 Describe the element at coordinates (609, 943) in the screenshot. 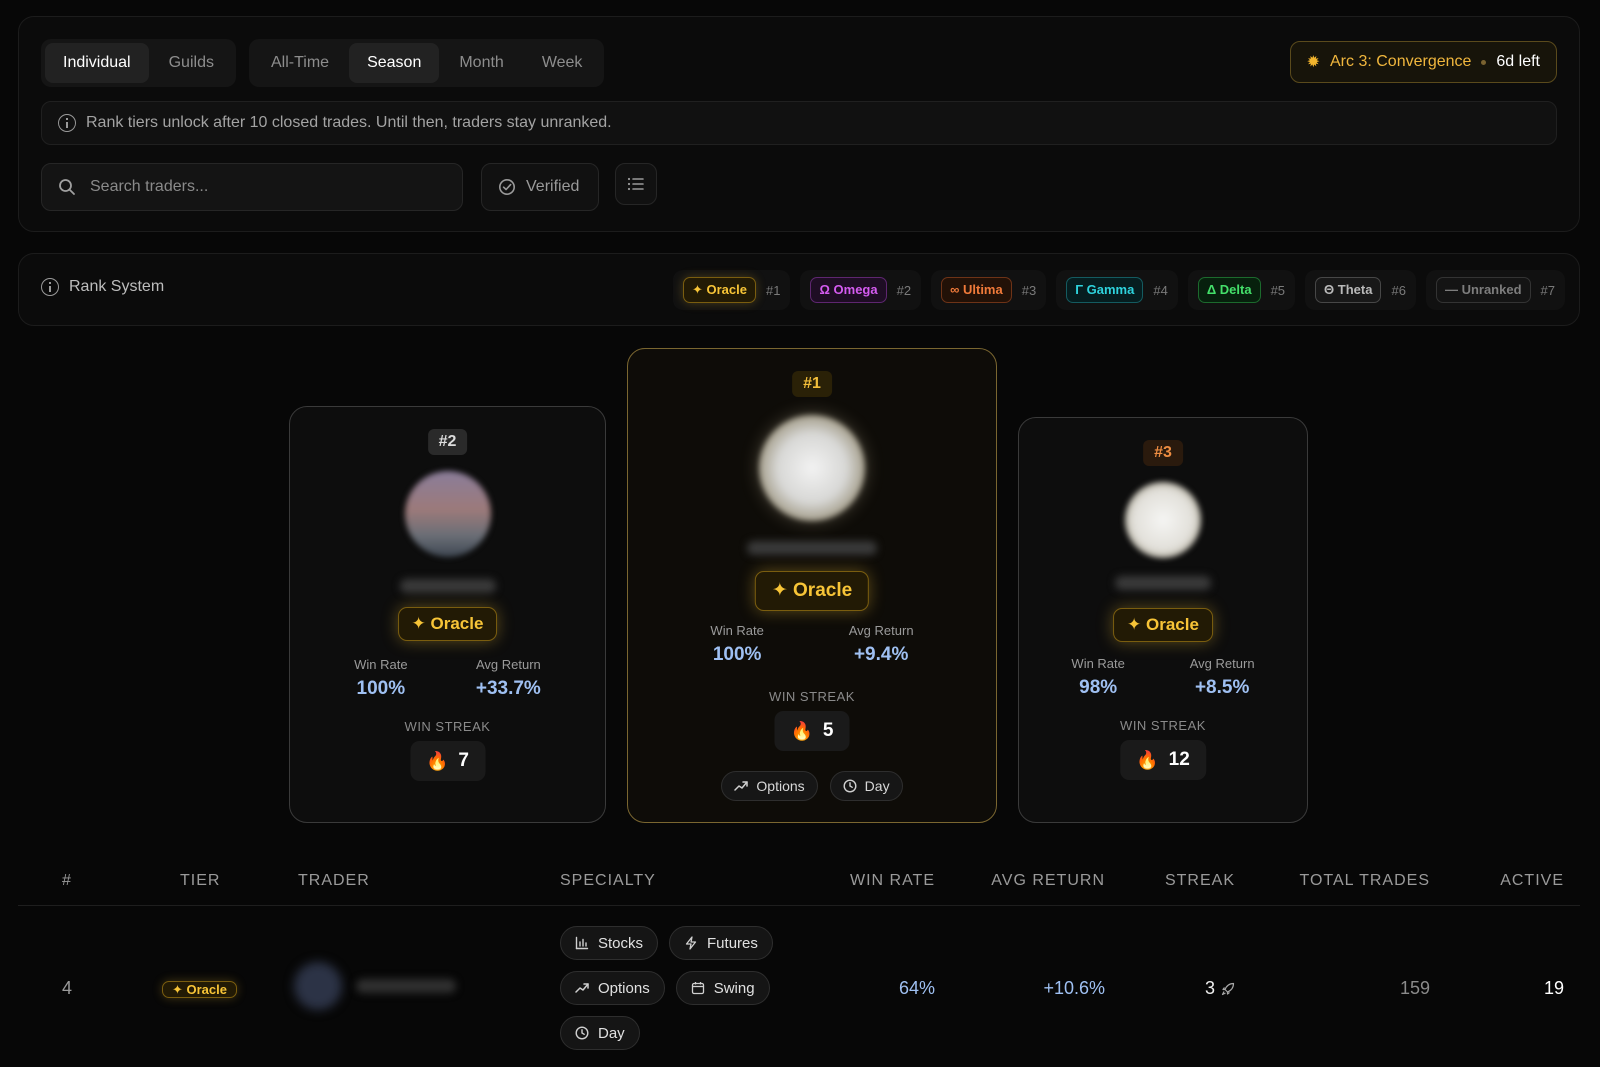

I see `tag-stocks: Stocks` at that location.